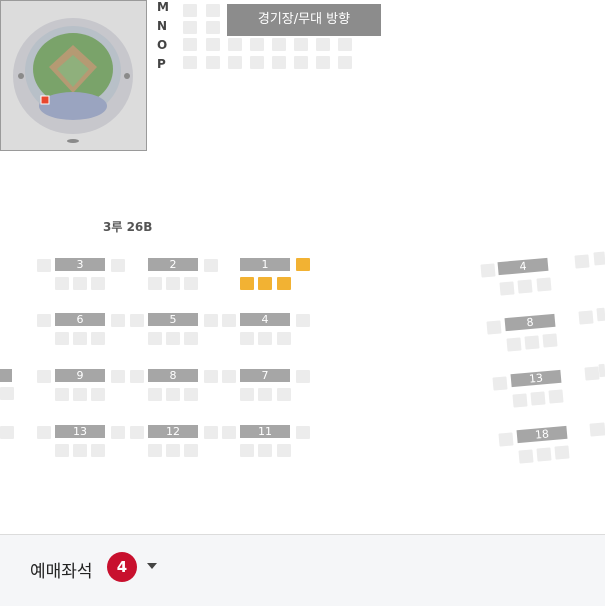 The image size is (605, 606). Describe the element at coordinates (73, 75) in the screenshot. I see `stadium-minimap` at that location.